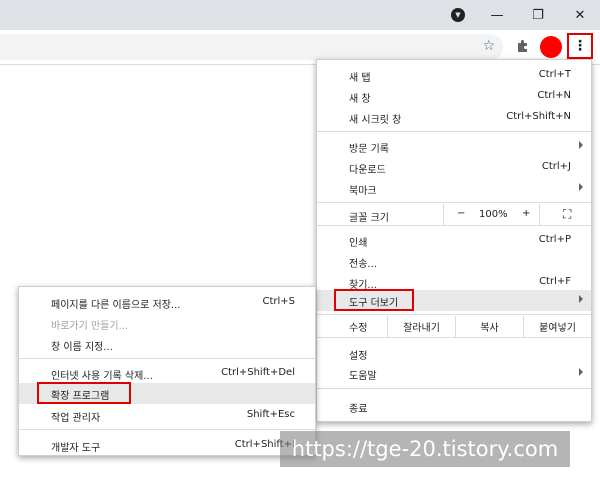  What do you see at coordinates (493, 214) in the screenshot?
I see `zoom-level: 100%` at bounding box center [493, 214].